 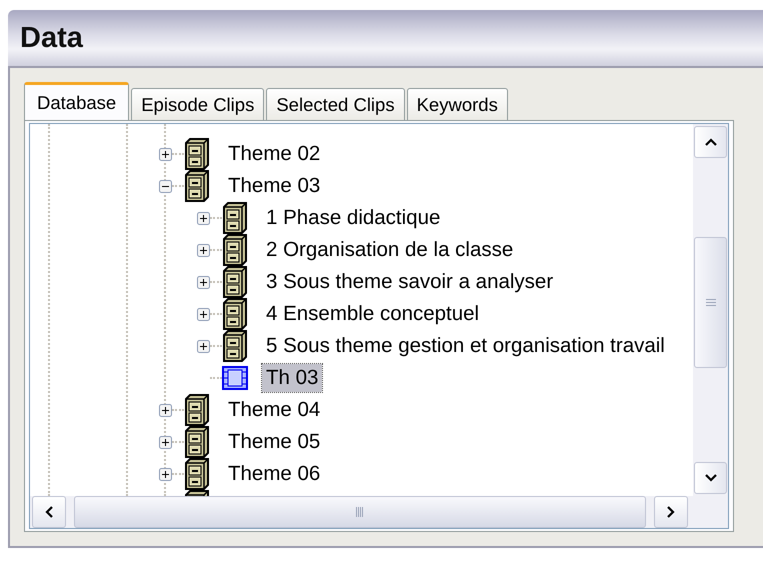 What do you see at coordinates (165, 186) in the screenshot?
I see `collapse-toggle` at bounding box center [165, 186].